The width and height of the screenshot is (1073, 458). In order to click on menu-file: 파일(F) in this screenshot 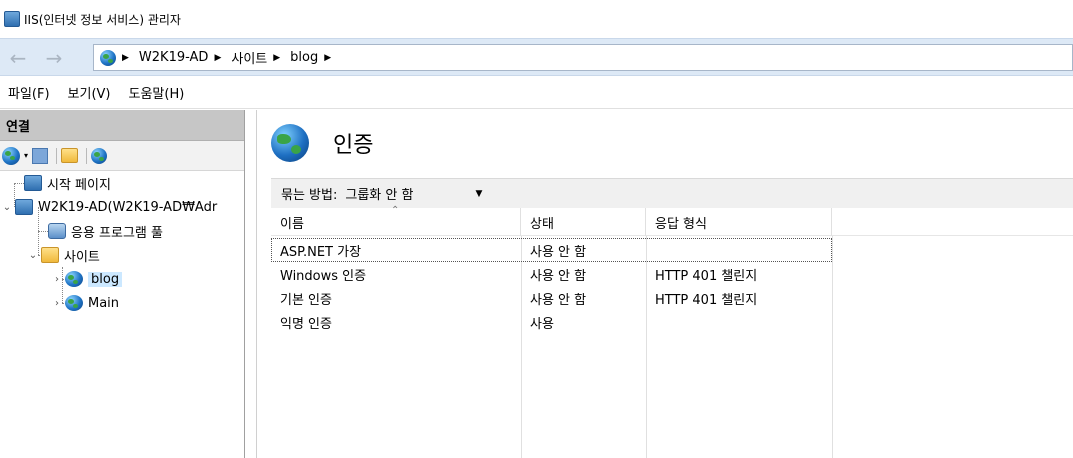, I will do `click(29, 92)`.